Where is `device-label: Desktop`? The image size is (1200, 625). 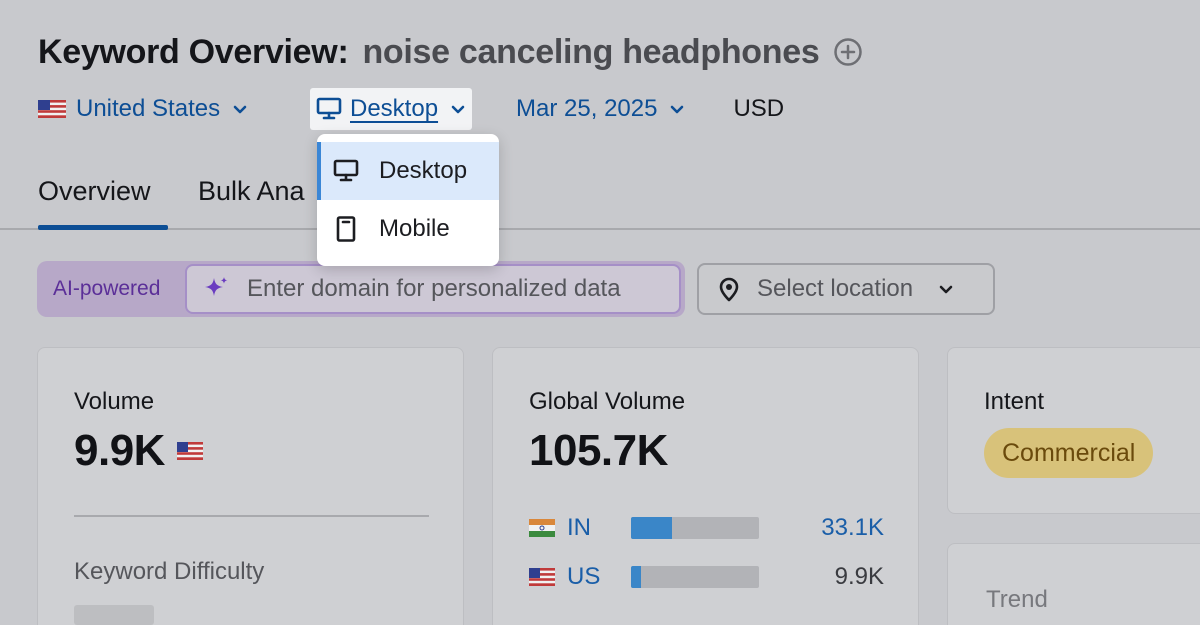
device-label: Desktop is located at coordinates (394, 108).